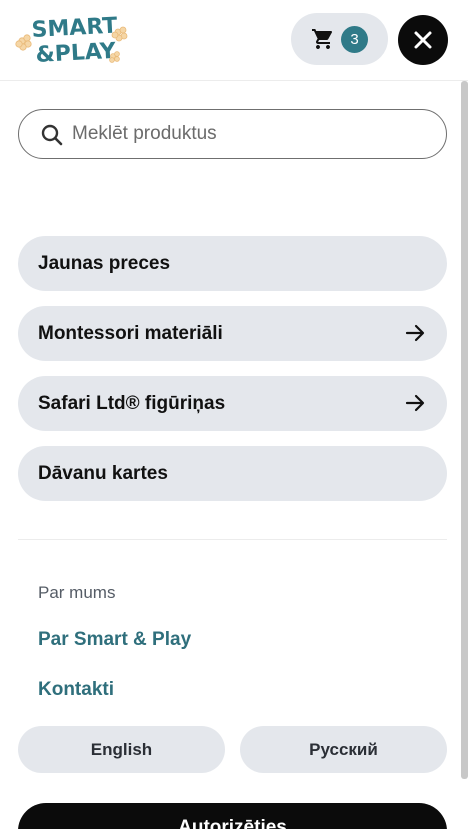  Describe the element at coordinates (52, 135) in the screenshot. I see `search-icon` at that location.